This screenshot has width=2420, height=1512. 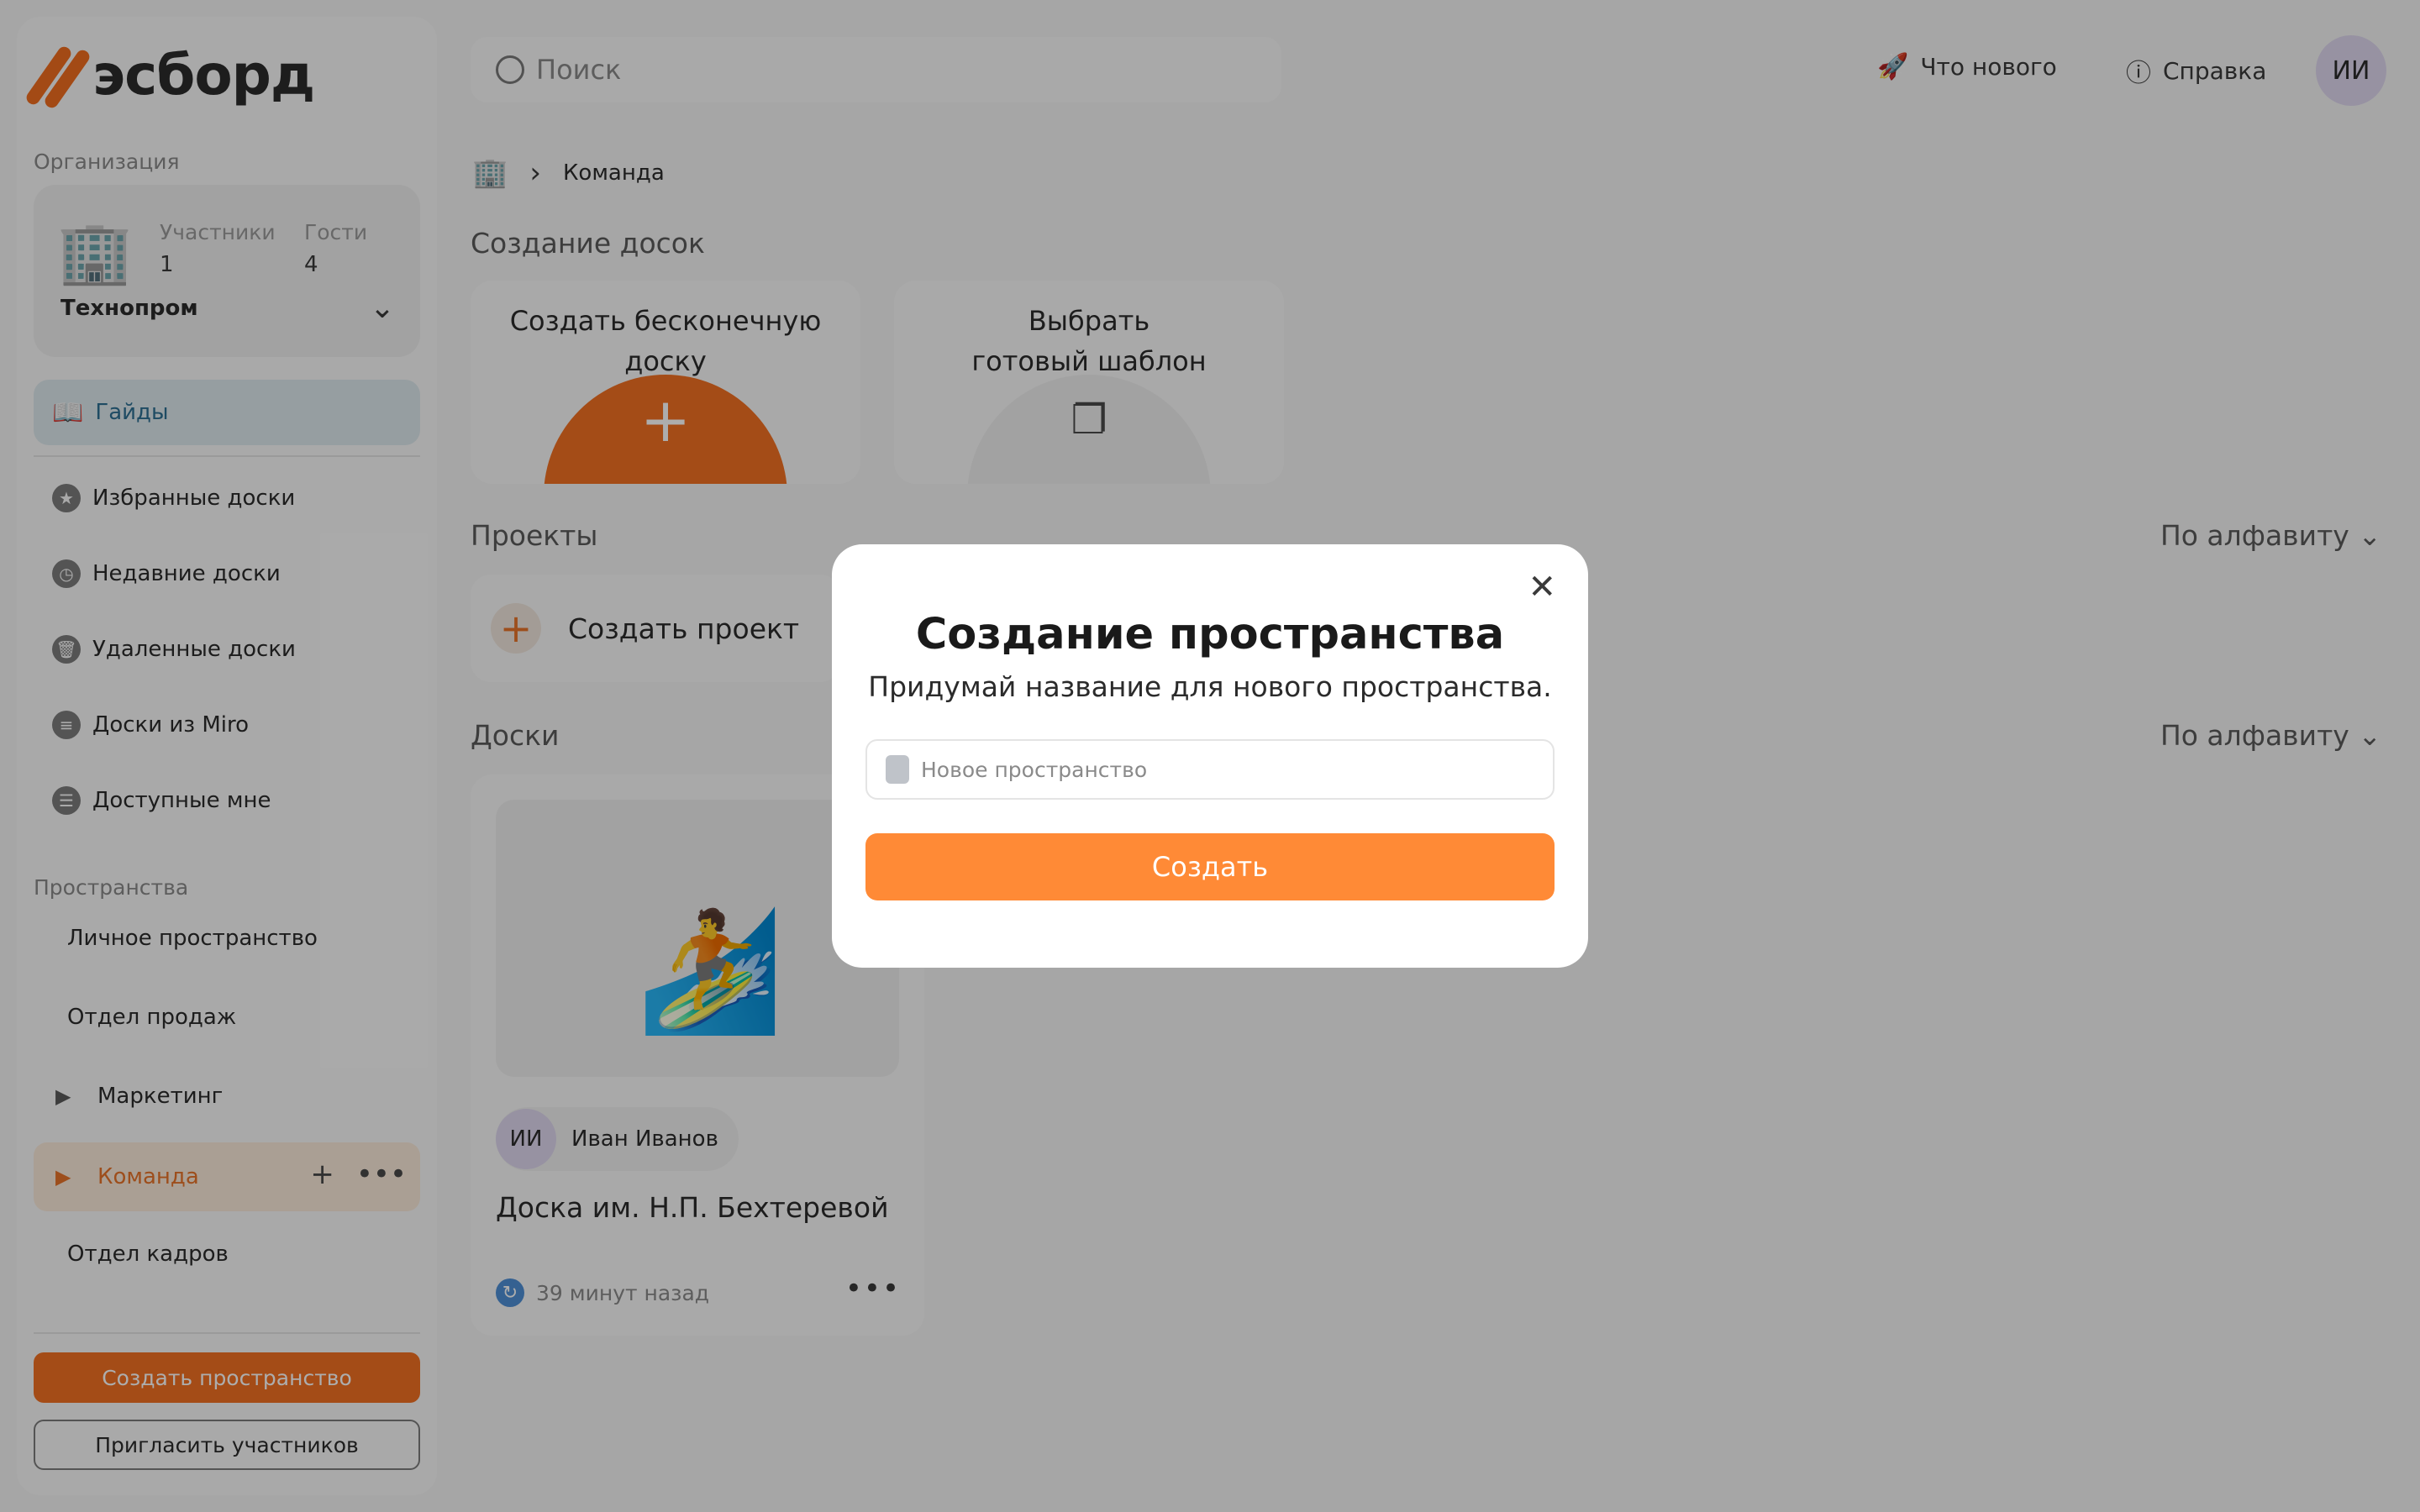 What do you see at coordinates (1210, 866) in the screenshot?
I see `create-button: Создать` at bounding box center [1210, 866].